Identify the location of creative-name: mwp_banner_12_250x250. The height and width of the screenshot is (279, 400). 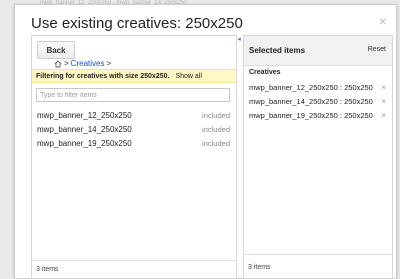
(84, 115).